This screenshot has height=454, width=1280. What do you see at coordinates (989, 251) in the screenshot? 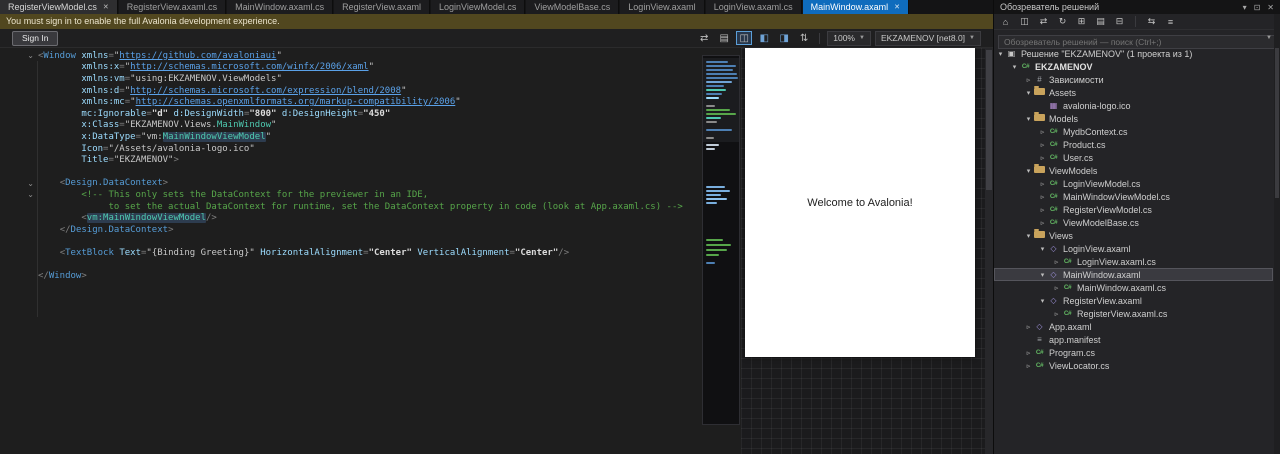
I see `editor-scrollbar` at bounding box center [989, 251].